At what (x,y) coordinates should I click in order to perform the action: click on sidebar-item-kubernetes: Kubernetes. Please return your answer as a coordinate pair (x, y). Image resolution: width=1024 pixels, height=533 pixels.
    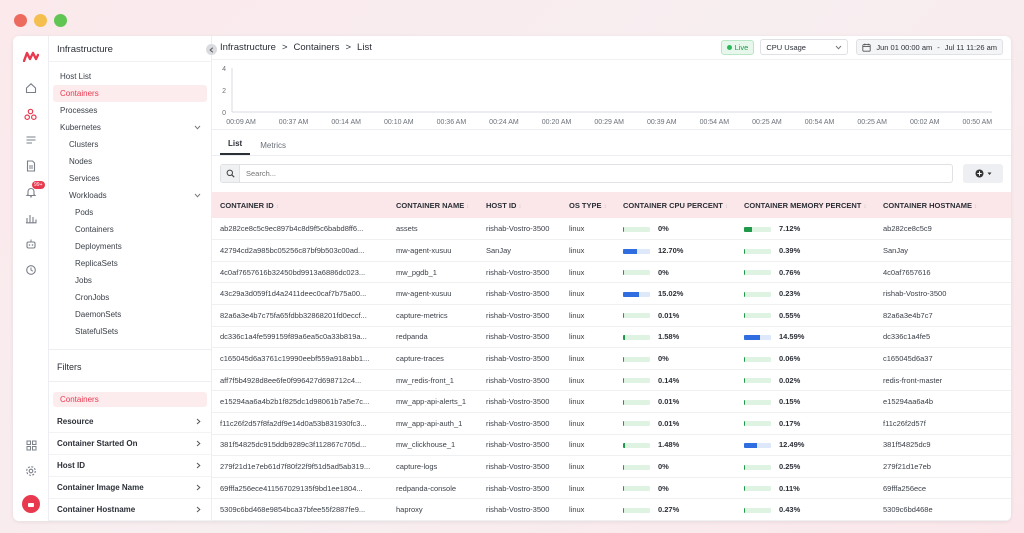
    Looking at the image, I should click on (130, 127).